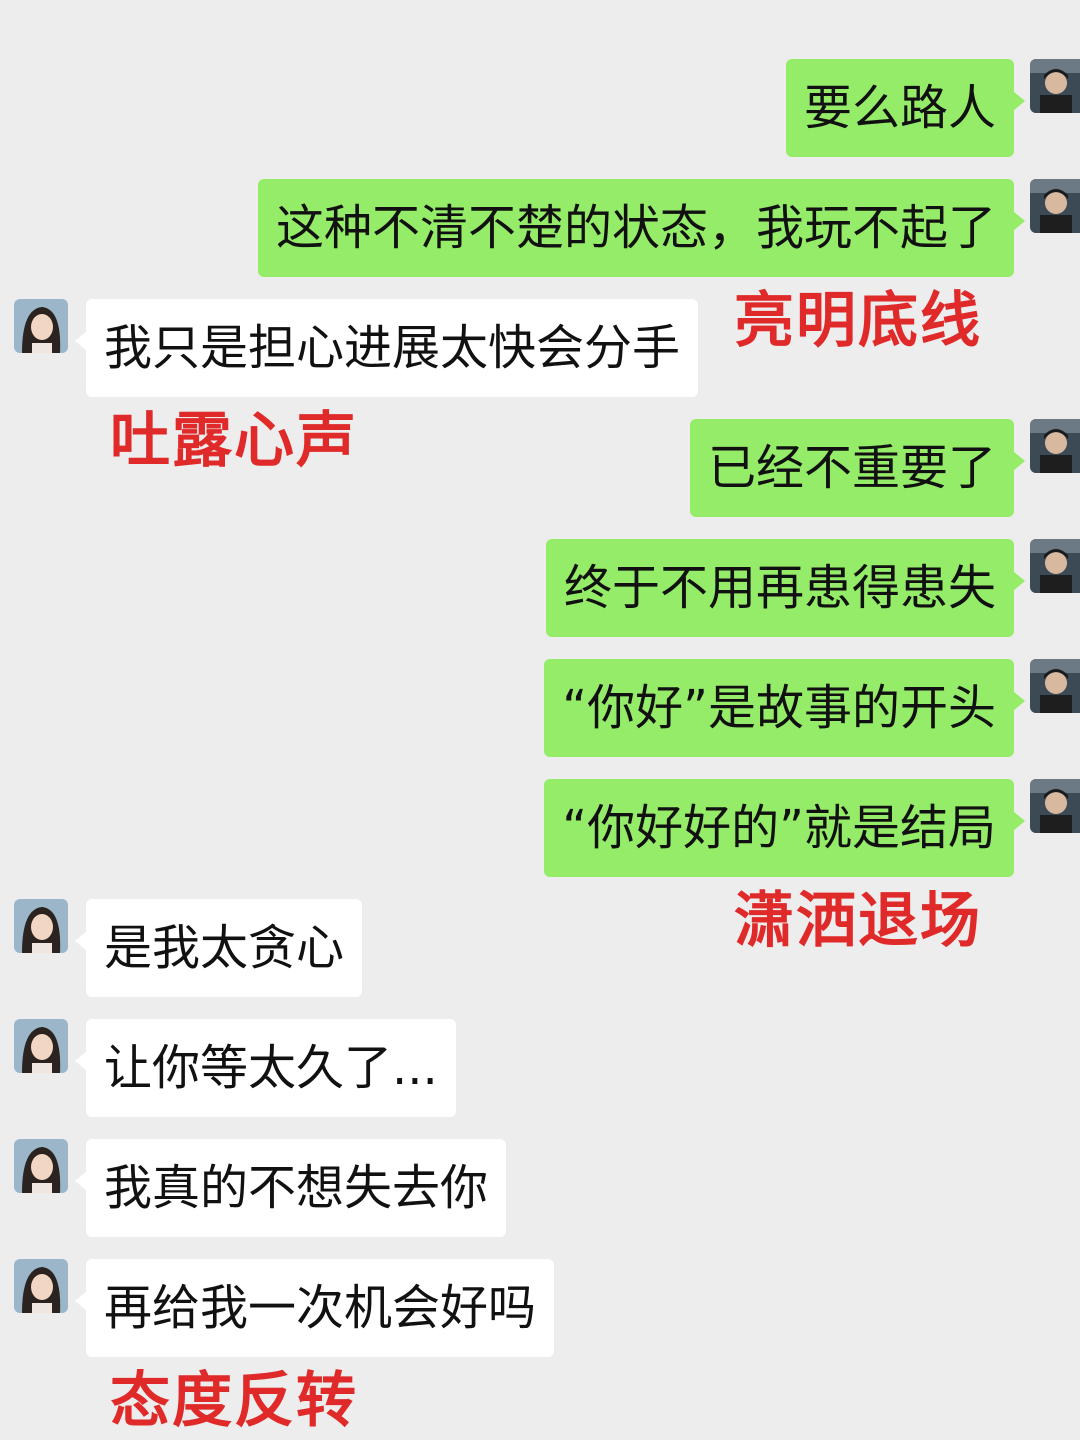 This screenshot has height=1440, width=1080. What do you see at coordinates (290, 1188) in the screenshot?
I see `received-message-bubble: 我真的不想失去你` at bounding box center [290, 1188].